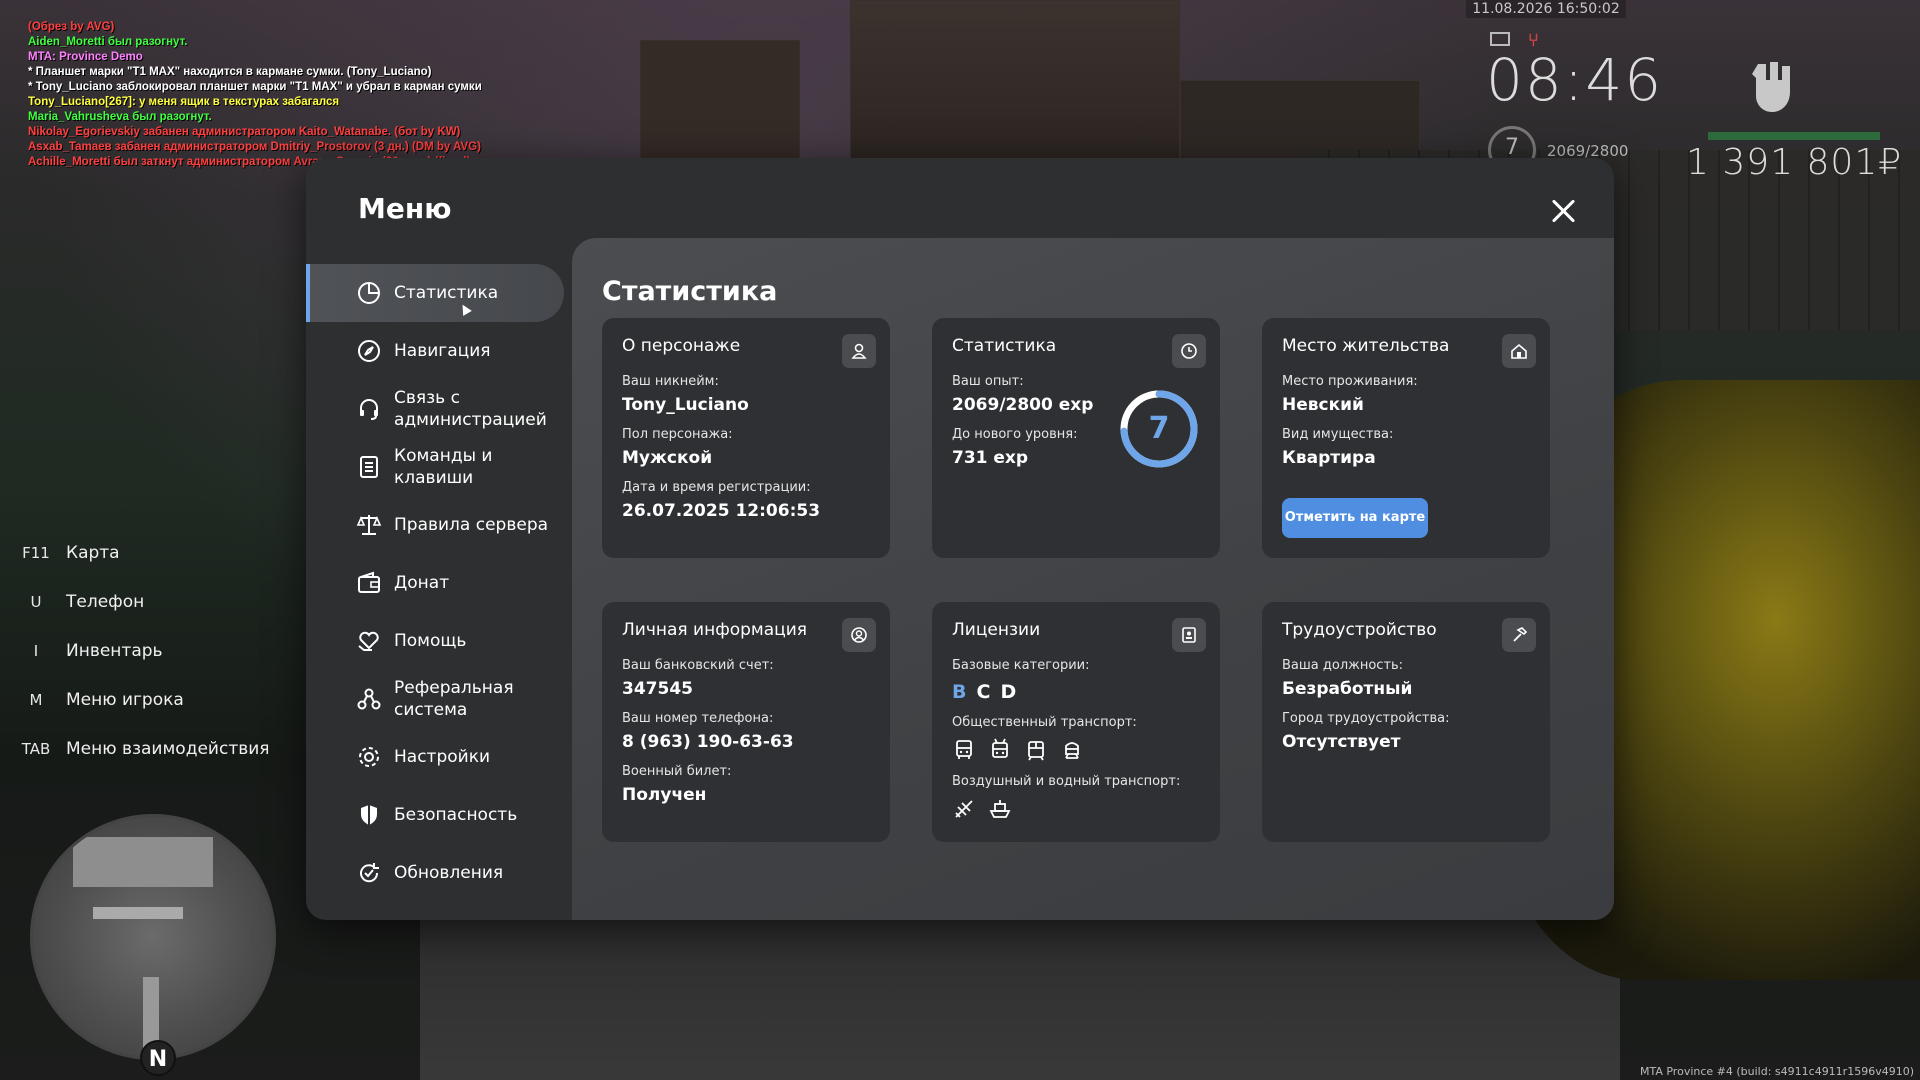 This screenshot has height=1080, width=1920. Describe the element at coordinates (93, 552) in the screenshot. I see `hotkey-label: Карта` at that location.